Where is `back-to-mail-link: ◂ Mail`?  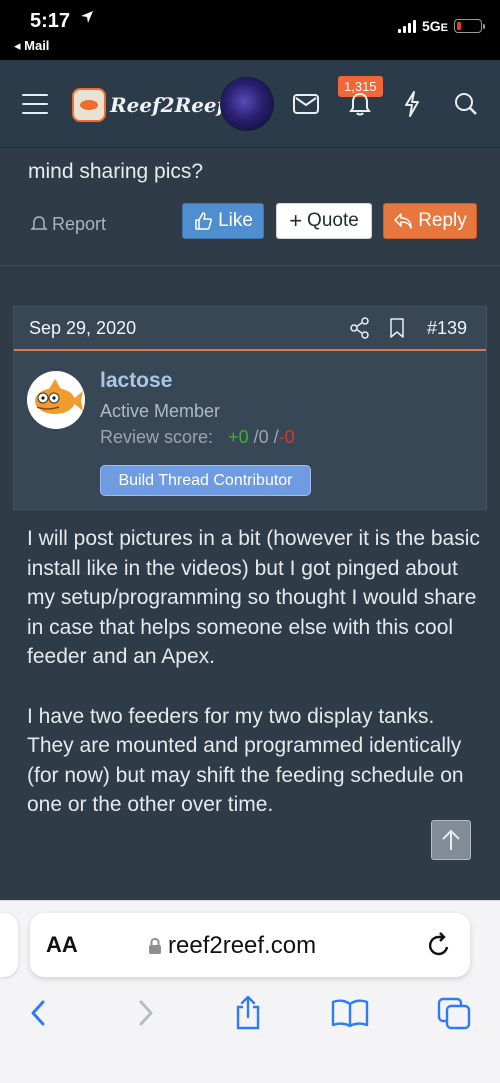 back-to-mail-link: ◂ Mail is located at coordinates (31, 46).